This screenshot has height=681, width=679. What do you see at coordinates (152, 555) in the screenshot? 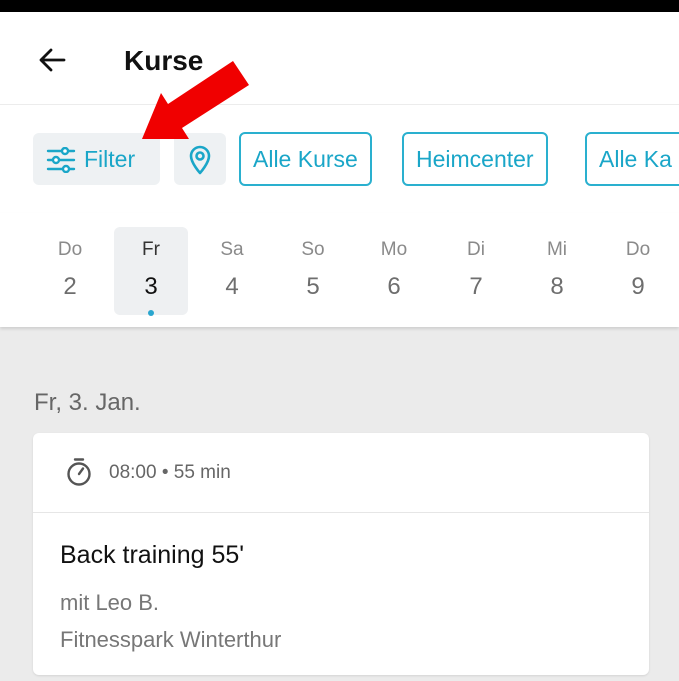
I see `course-name: Back training 55'` at bounding box center [152, 555].